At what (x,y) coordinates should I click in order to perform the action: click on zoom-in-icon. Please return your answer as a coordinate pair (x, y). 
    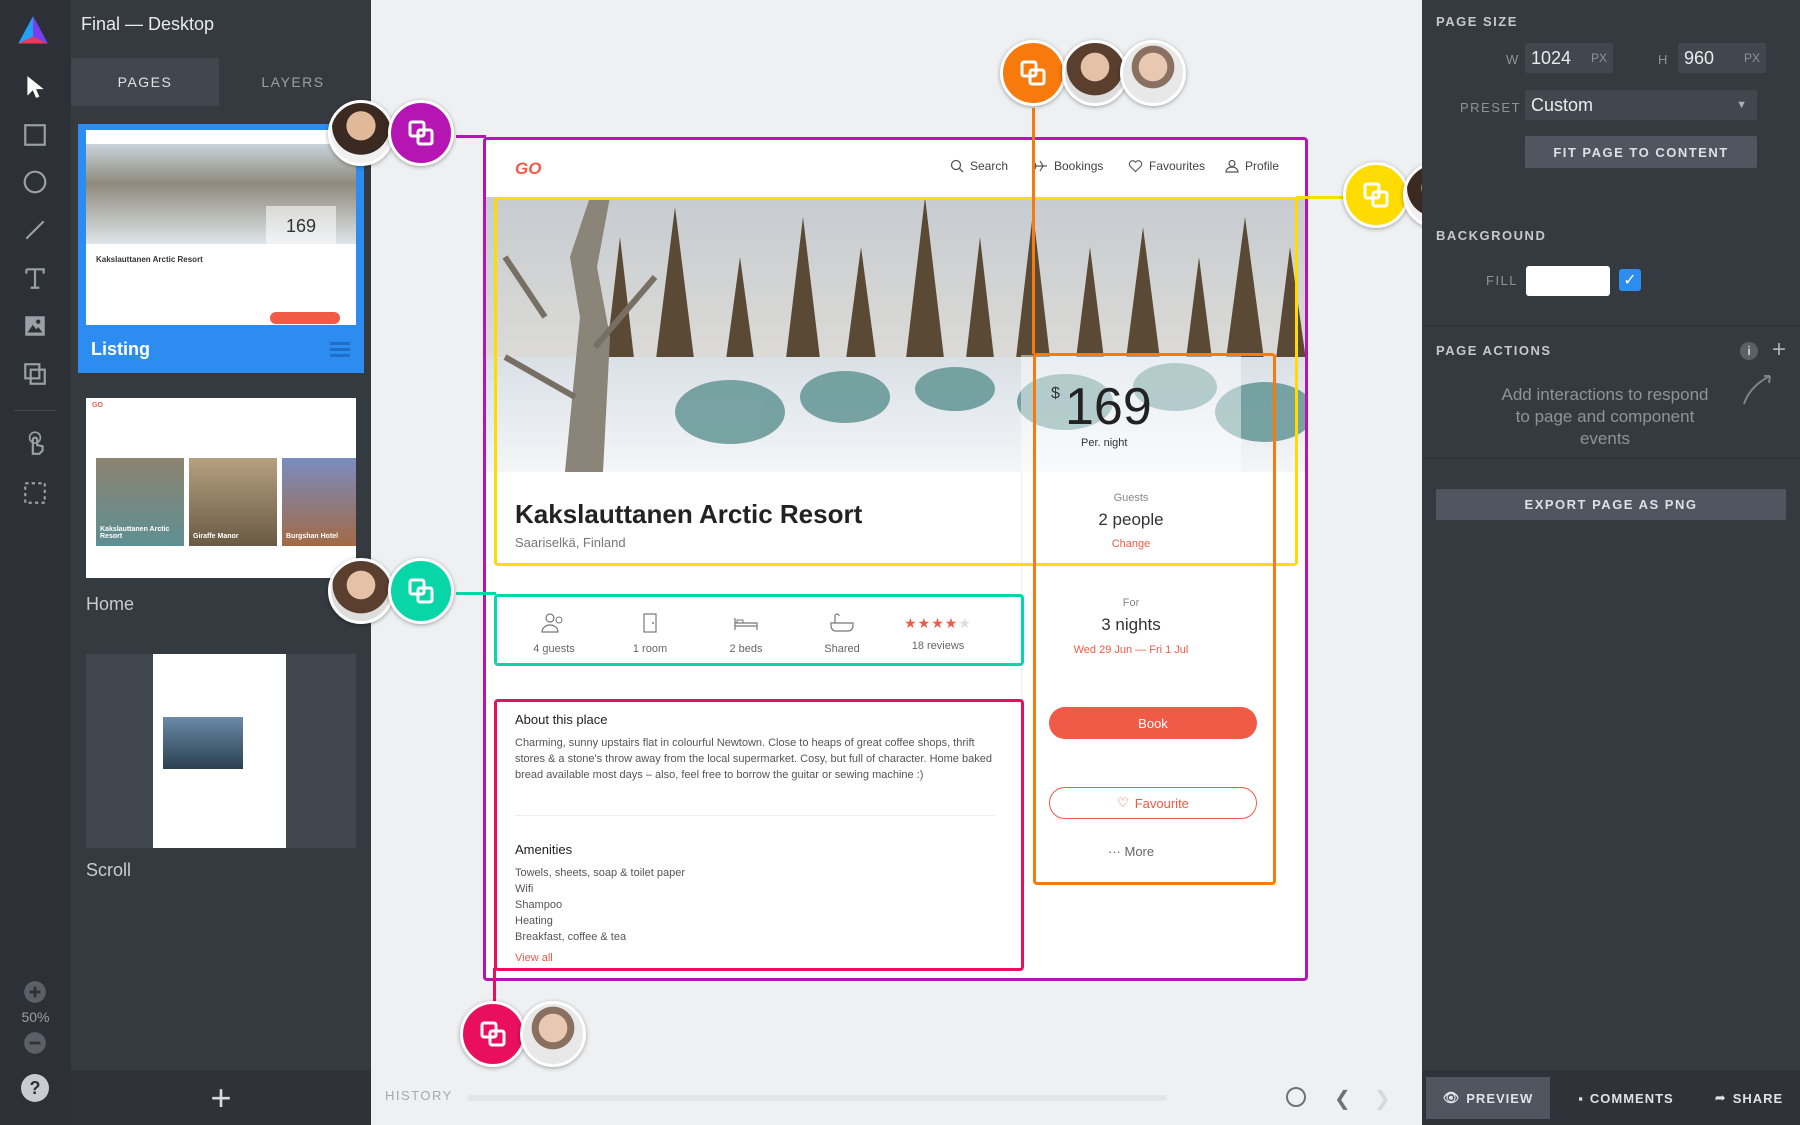
    Looking at the image, I should click on (35, 992).